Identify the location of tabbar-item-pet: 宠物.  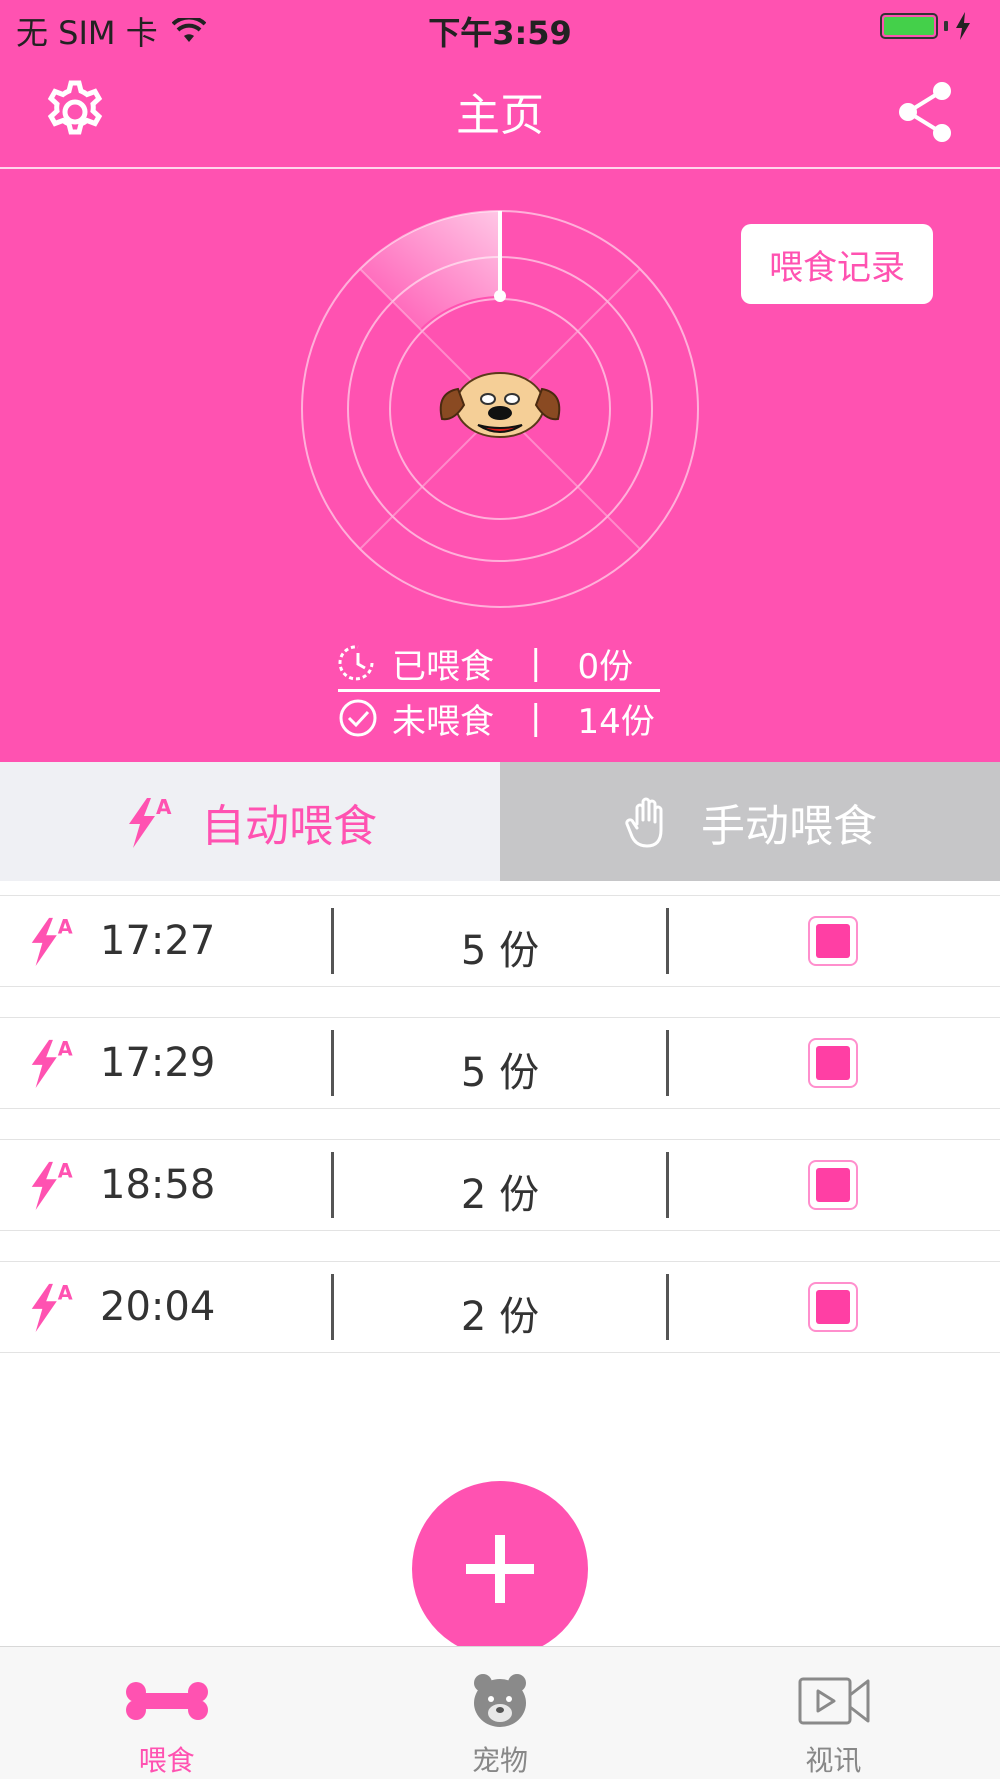
(499, 1713).